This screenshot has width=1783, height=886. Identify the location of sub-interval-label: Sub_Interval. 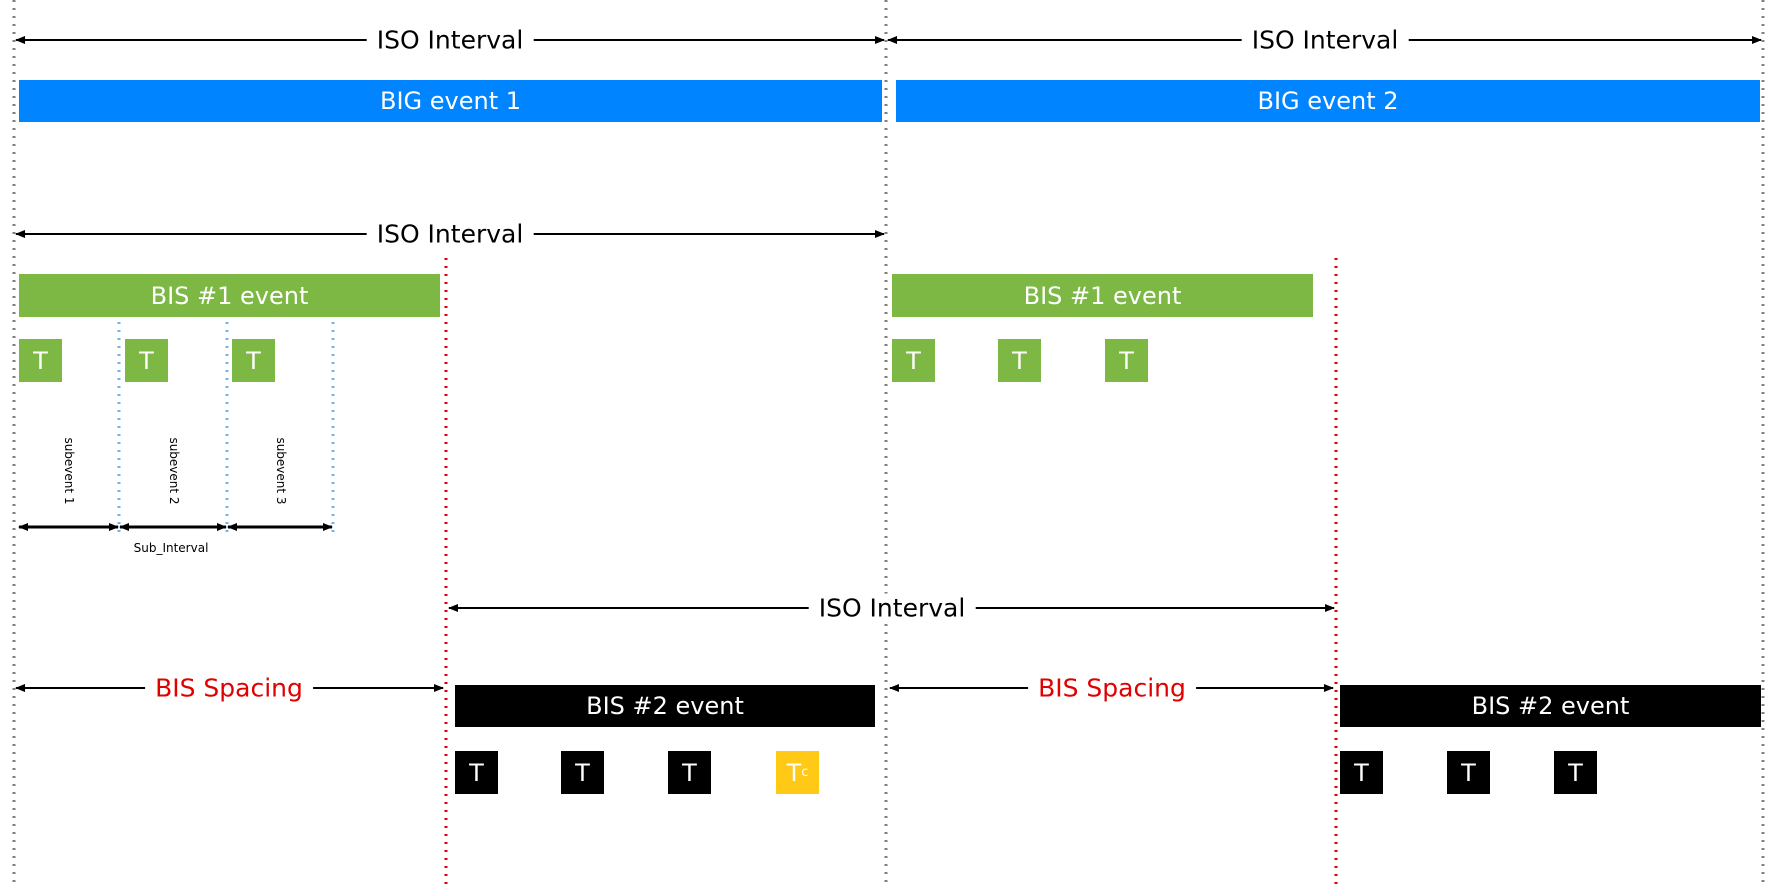
(171, 548).